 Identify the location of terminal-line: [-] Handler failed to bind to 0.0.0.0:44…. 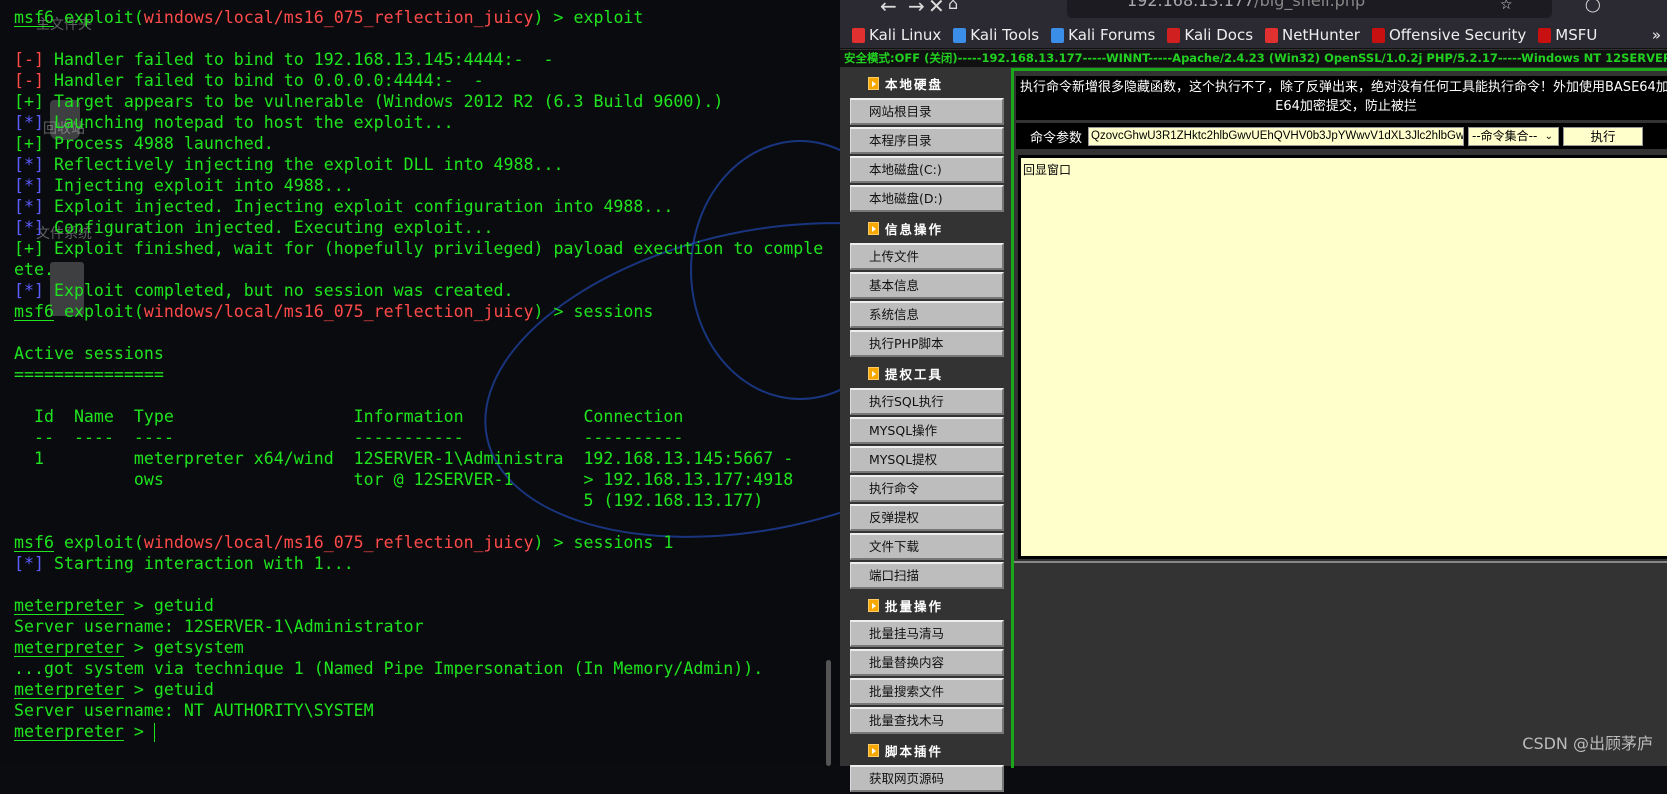
(418, 80).